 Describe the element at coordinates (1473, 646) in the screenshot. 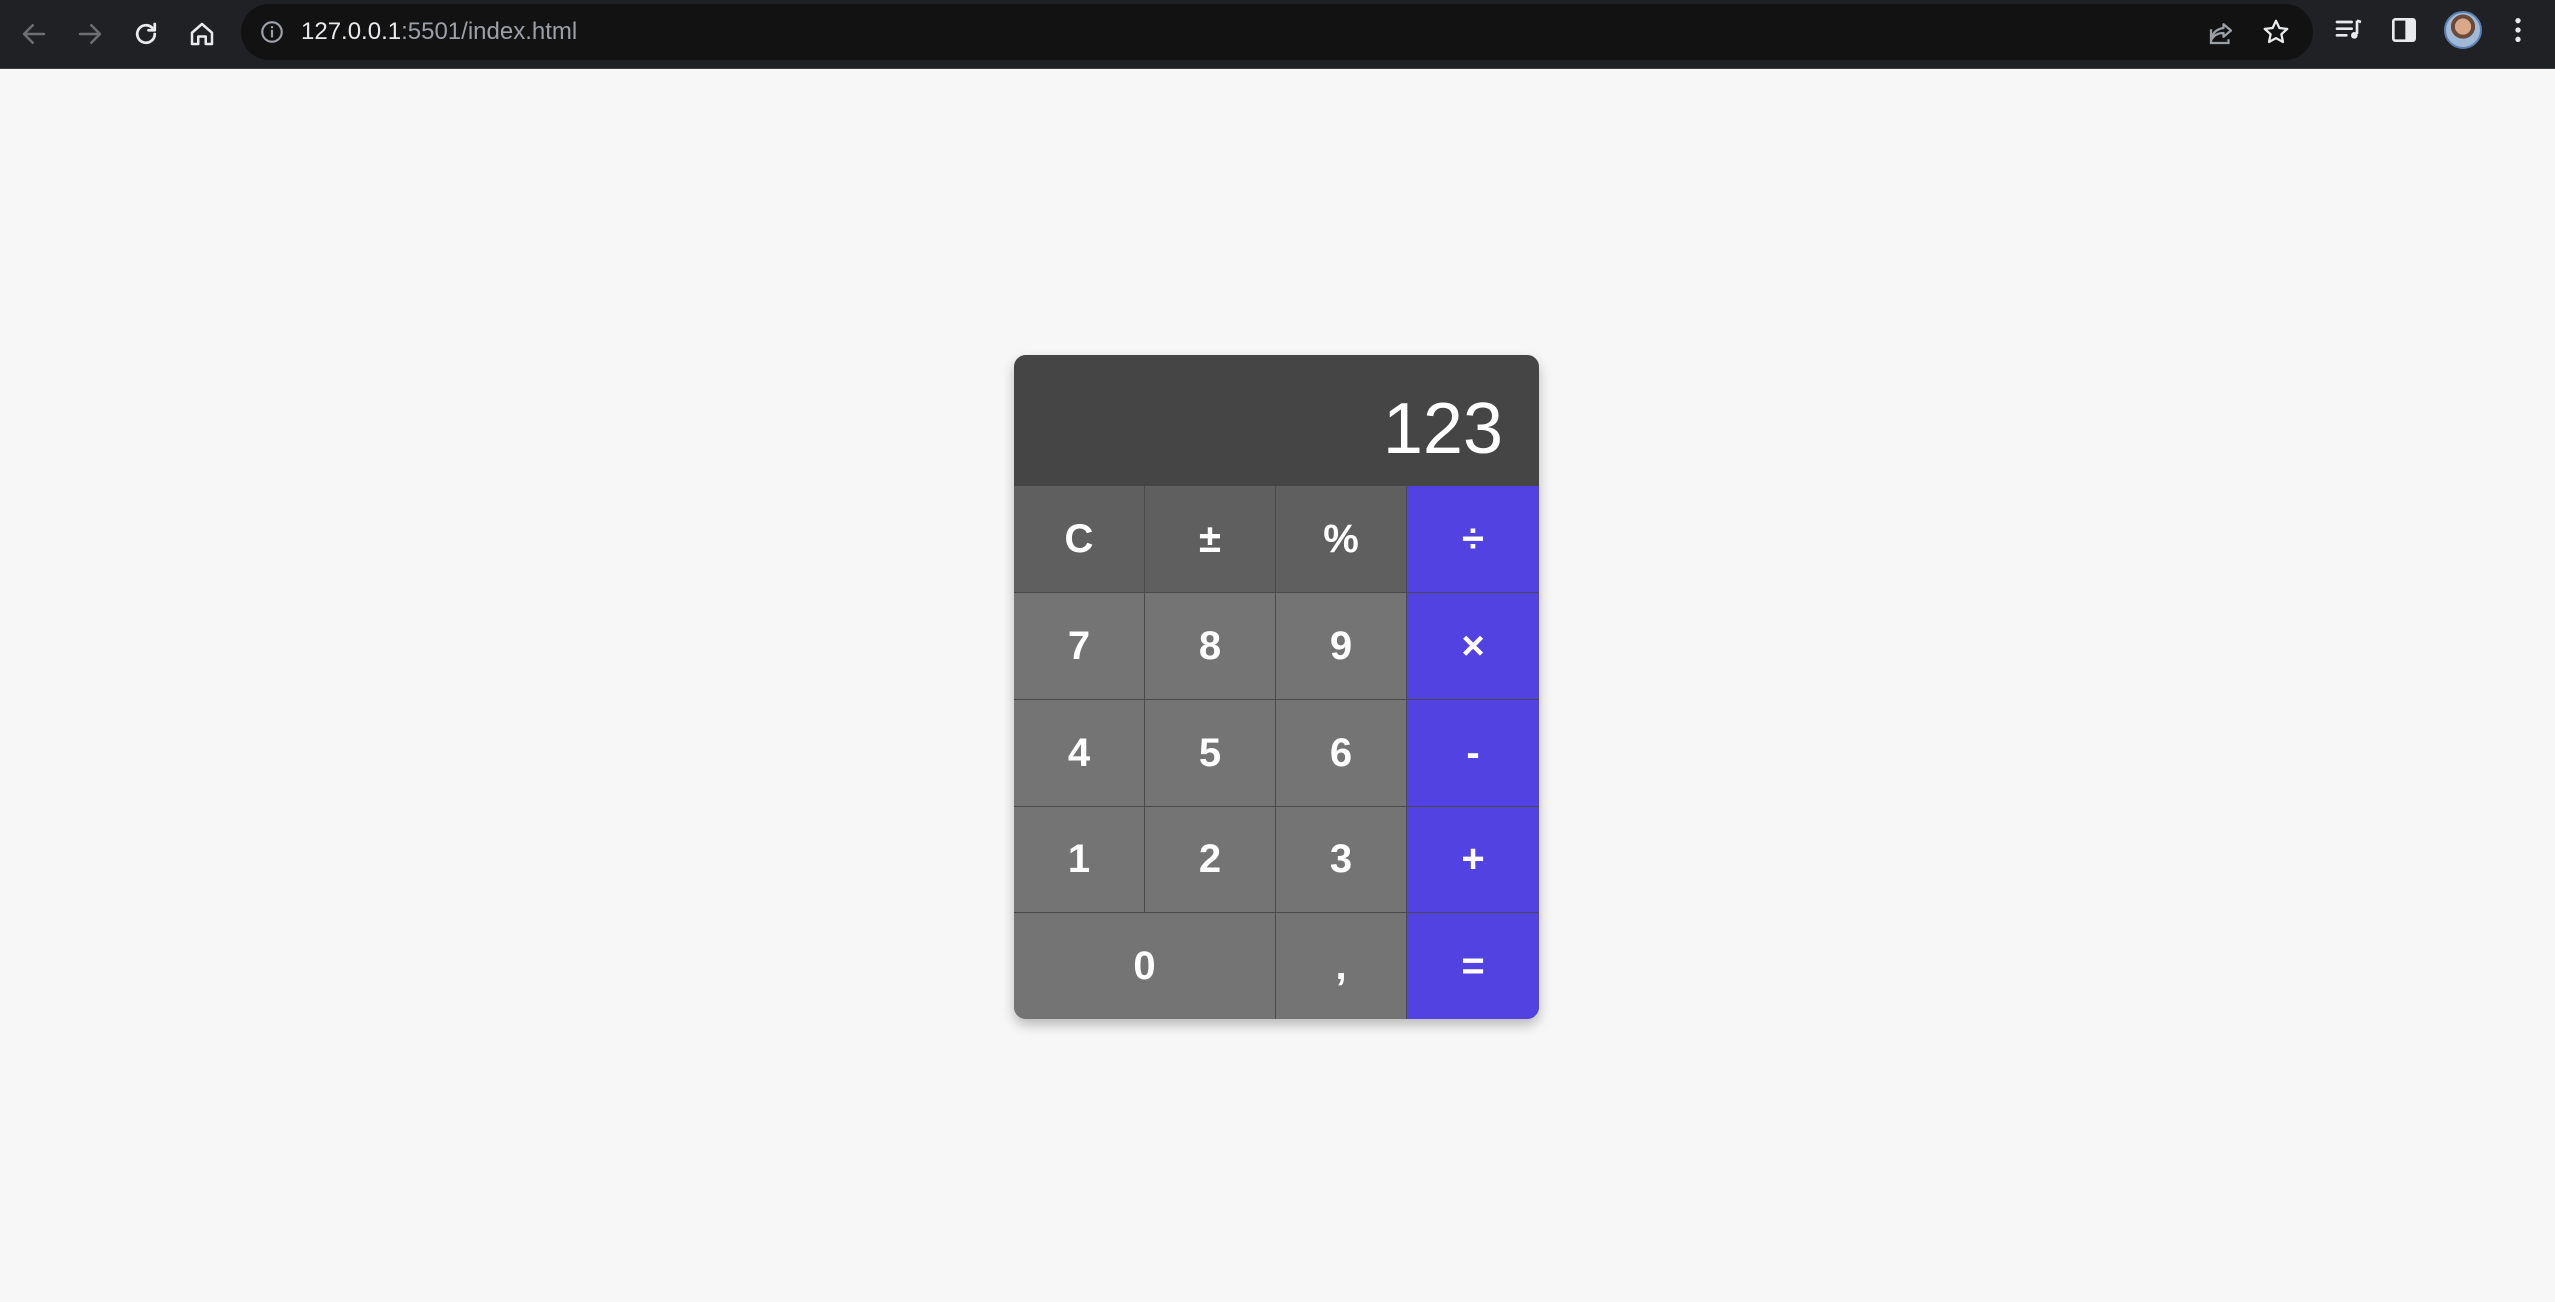

I see `multiply-button: ×` at that location.